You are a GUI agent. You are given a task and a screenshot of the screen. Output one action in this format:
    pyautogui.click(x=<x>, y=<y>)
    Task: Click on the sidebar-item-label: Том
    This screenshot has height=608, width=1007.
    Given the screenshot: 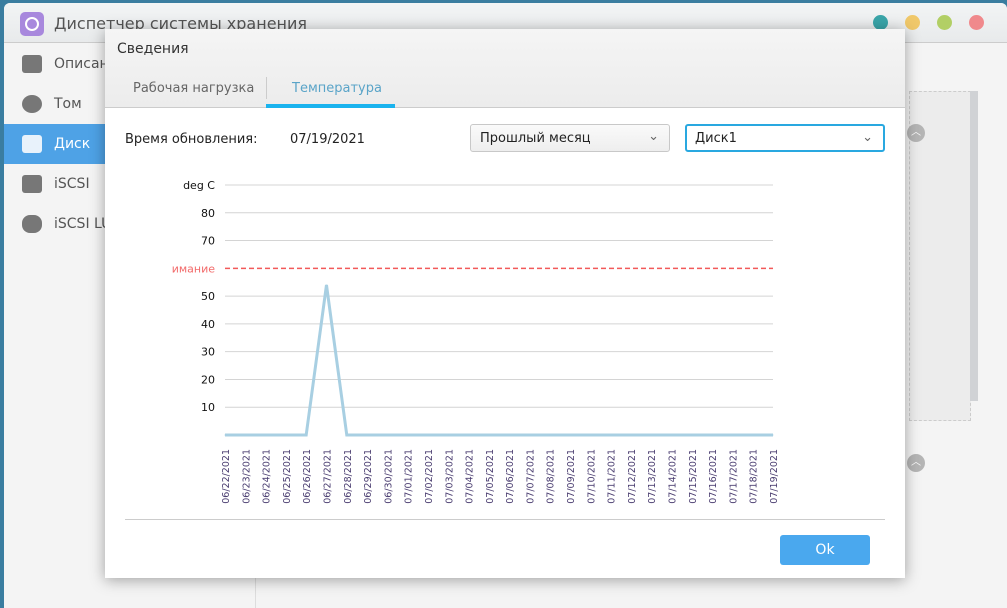 What is the action you would take?
    pyautogui.click(x=68, y=104)
    